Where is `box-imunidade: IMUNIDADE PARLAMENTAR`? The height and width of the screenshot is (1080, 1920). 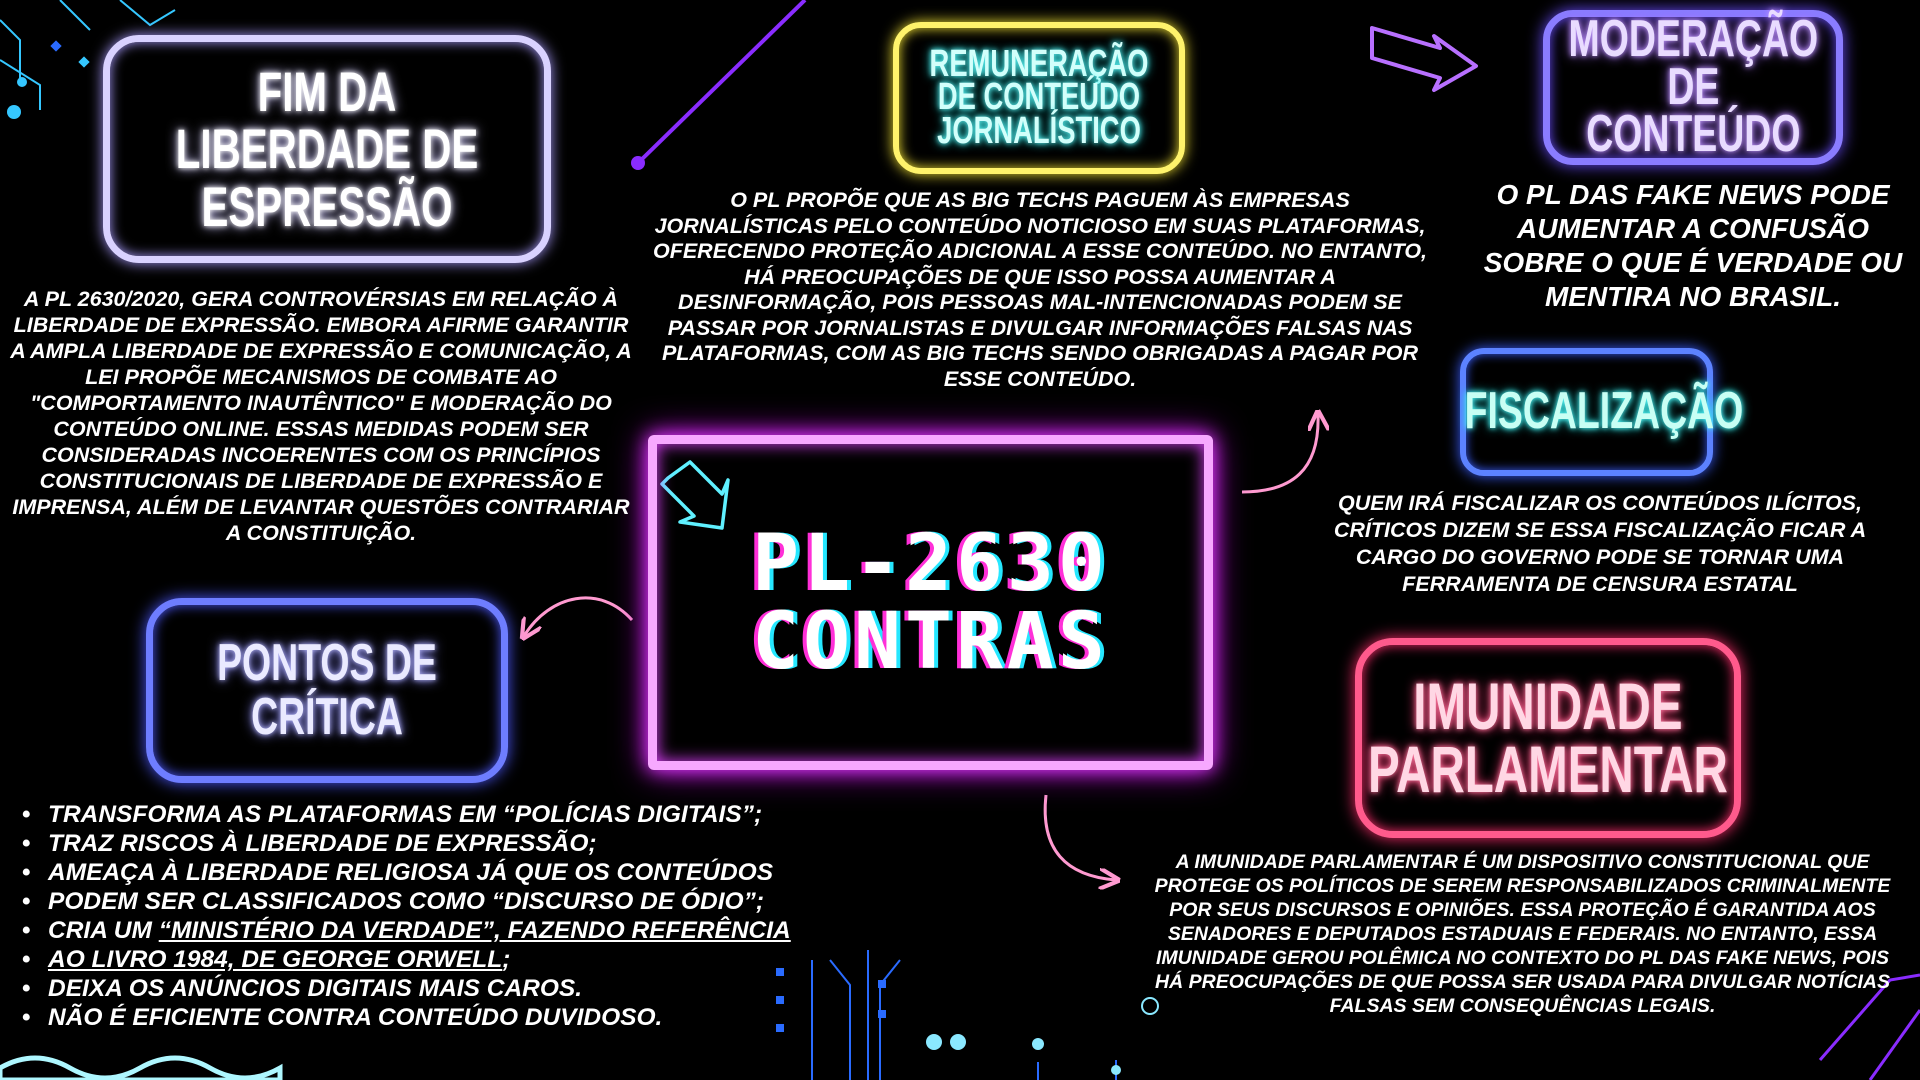 box-imunidade: IMUNIDADE PARLAMENTAR is located at coordinates (1548, 738).